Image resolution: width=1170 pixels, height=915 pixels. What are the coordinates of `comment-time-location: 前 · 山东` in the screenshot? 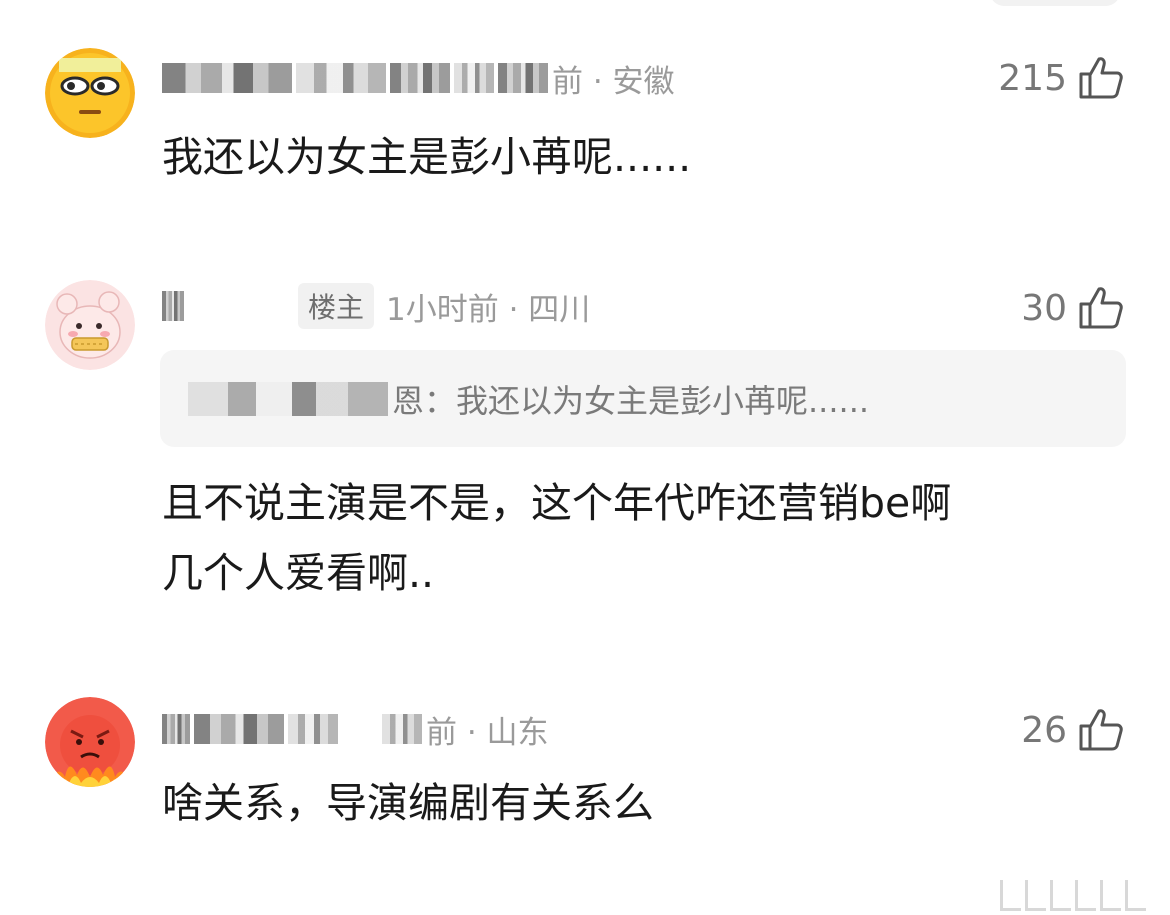 It's located at (487, 732).